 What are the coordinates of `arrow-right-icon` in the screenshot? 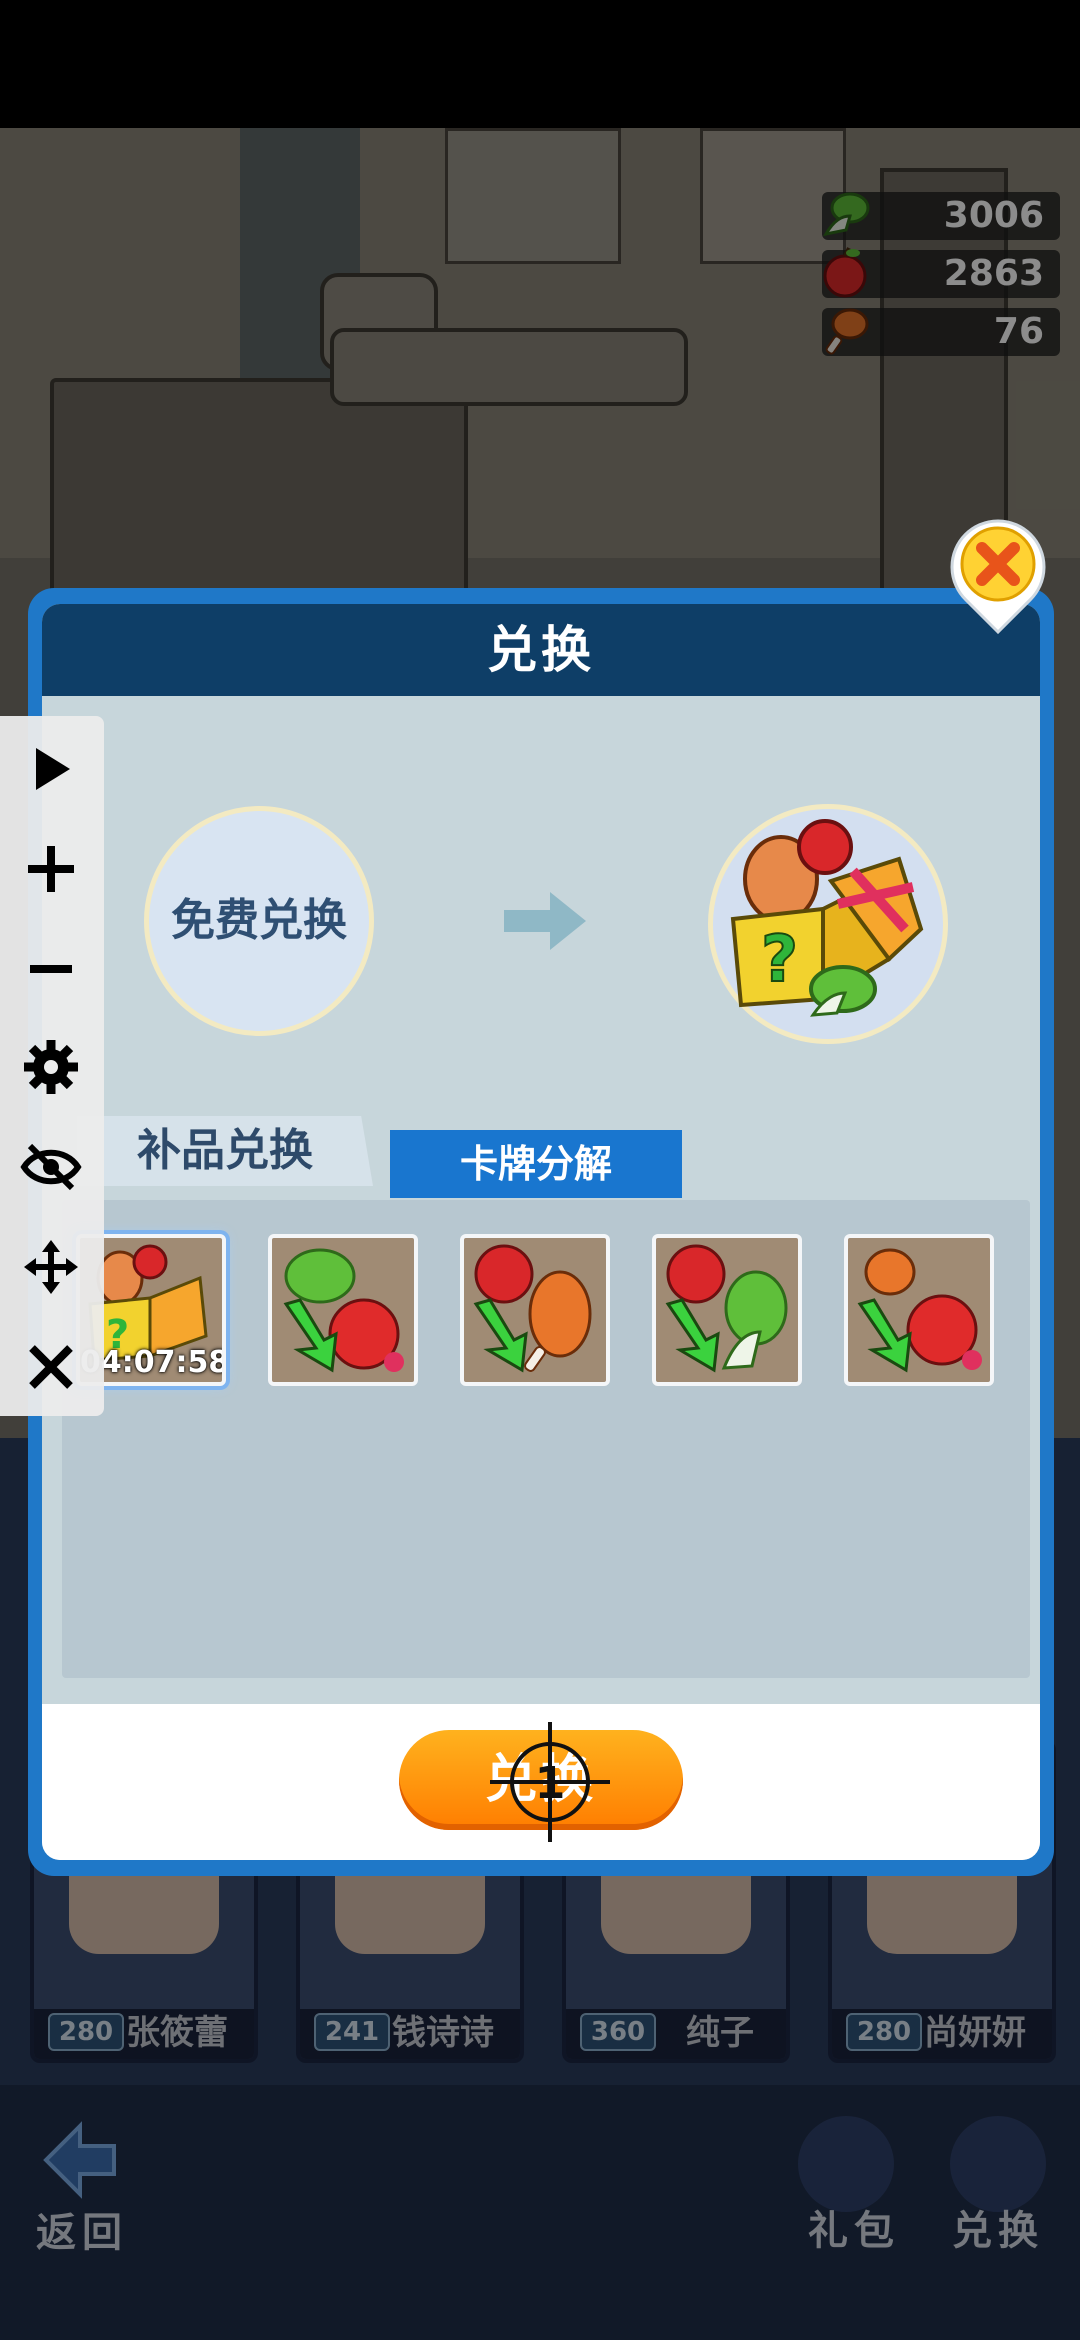 It's located at (545, 921).